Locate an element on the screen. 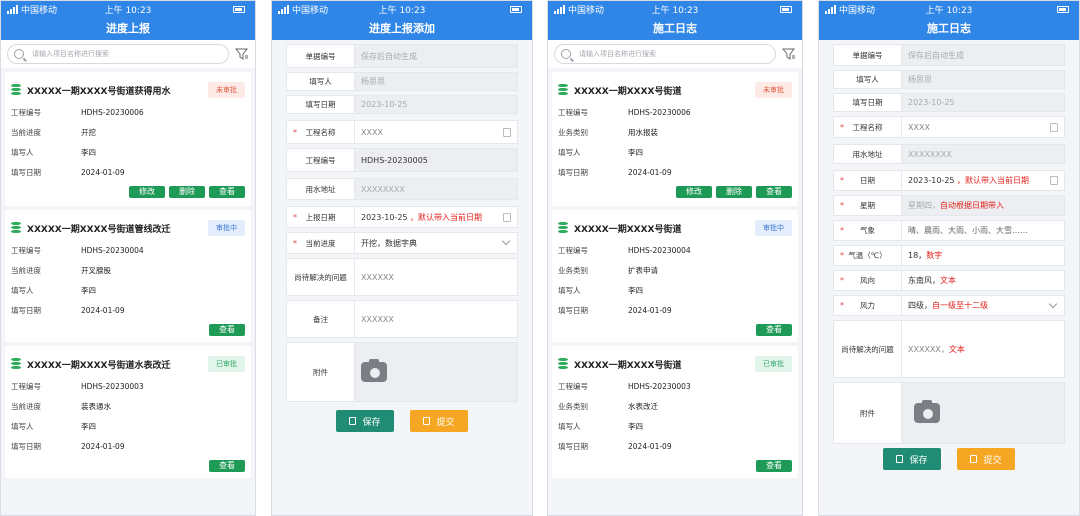 This screenshot has height=516, width=1080. card-actions: 查看 is located at coordinates (675, 464).